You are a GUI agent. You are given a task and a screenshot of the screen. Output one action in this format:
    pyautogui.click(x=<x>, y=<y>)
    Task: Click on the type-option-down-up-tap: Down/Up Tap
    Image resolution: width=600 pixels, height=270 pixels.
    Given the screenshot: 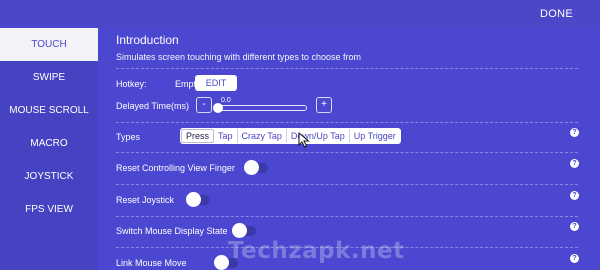 What is the action you would take?
    pyautogui.click(x=318, y=136)
    